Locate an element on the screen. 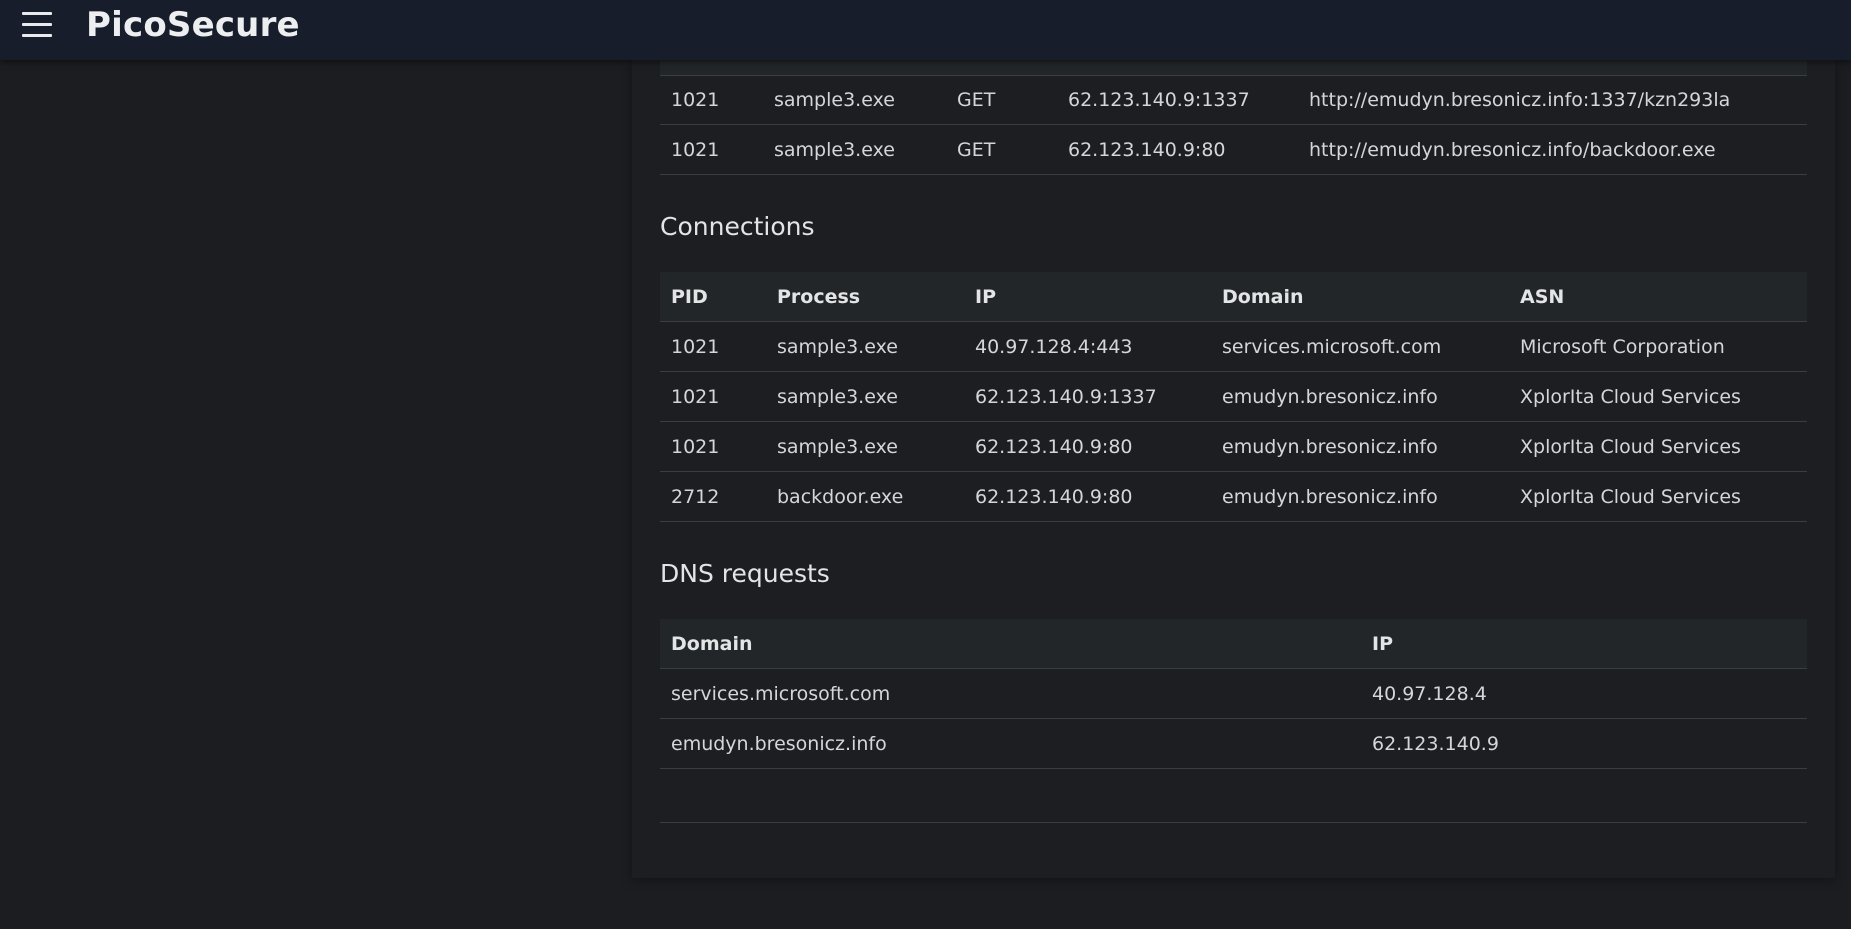 Image resolution: width=1851 pixels, height=929 pixels. table-row: services.microsoft.com 40.97.128.4 is located at coordinates (1233, 693).